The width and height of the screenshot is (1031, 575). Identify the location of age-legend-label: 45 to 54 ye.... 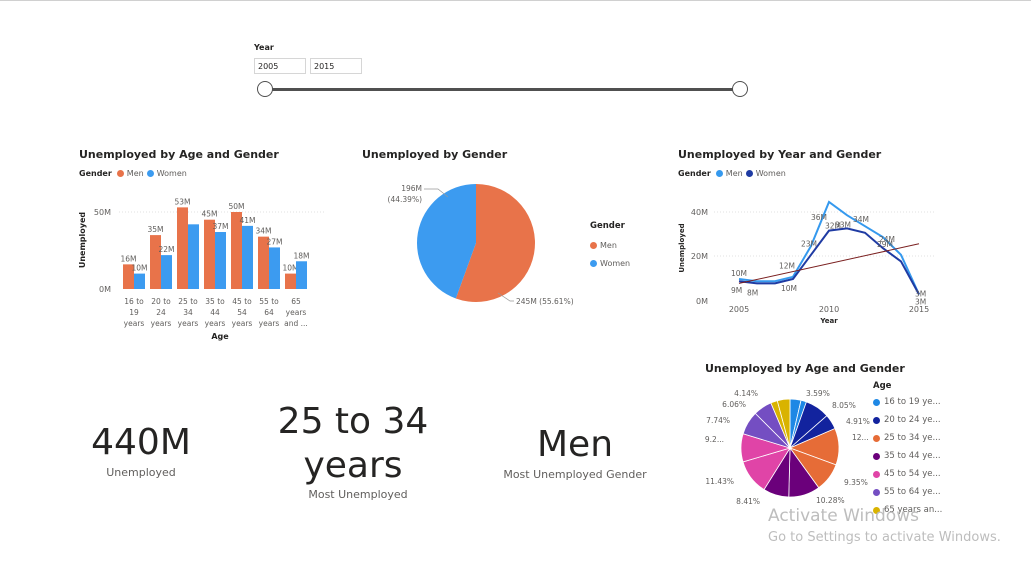
(912, 474).